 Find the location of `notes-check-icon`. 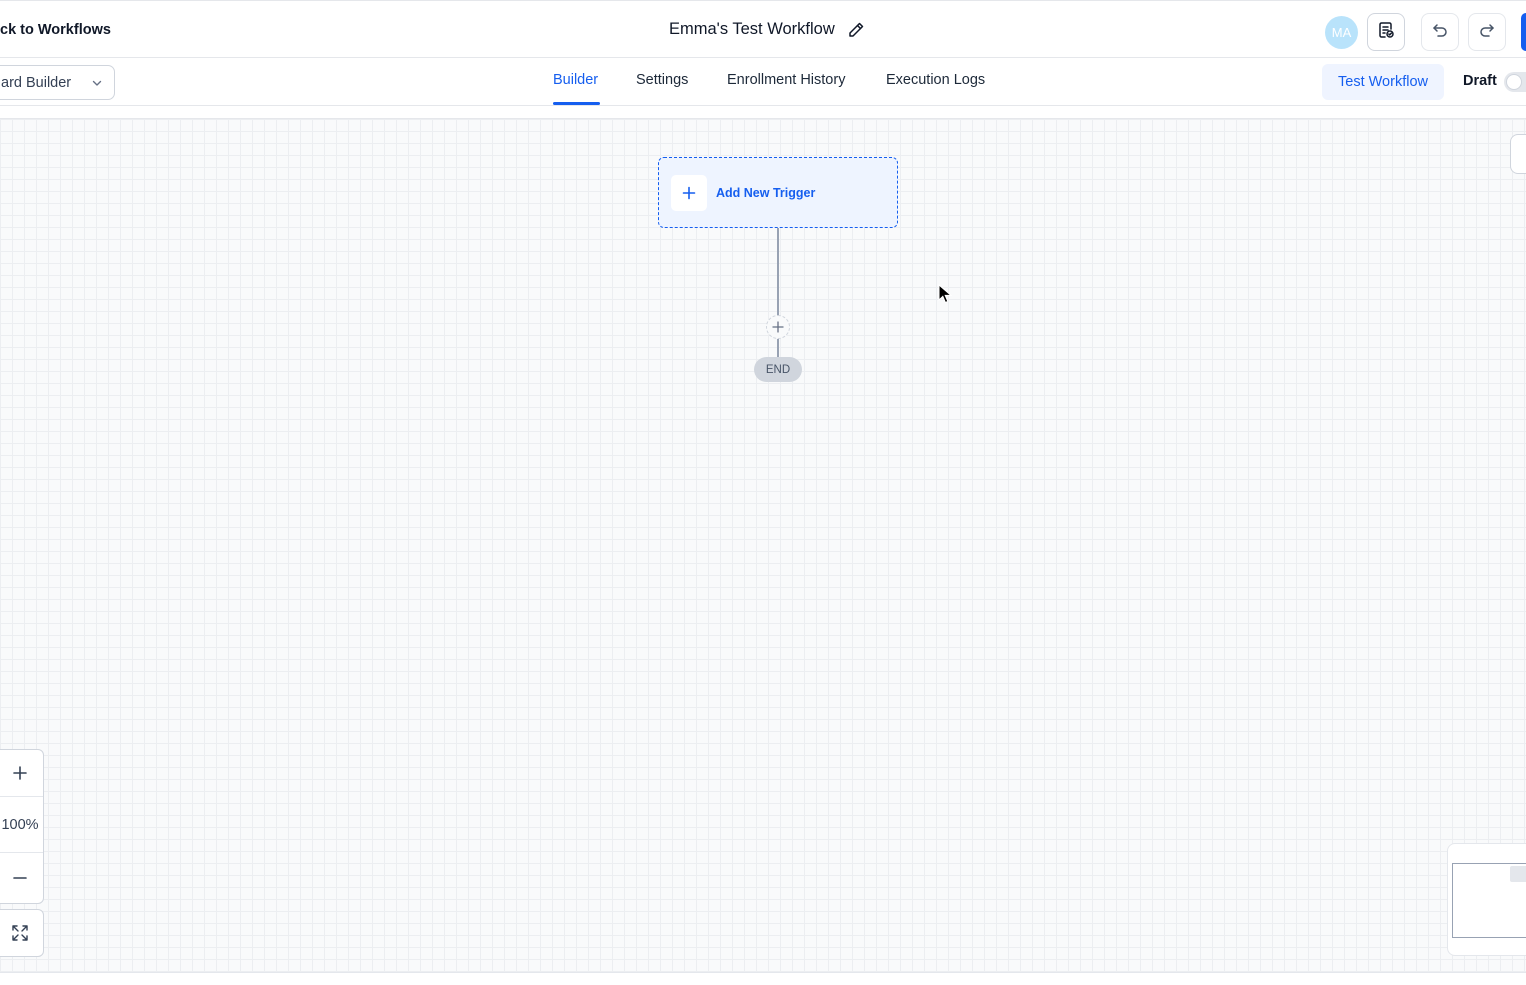

notes-check-icon is located at coordinates (1386, 32).